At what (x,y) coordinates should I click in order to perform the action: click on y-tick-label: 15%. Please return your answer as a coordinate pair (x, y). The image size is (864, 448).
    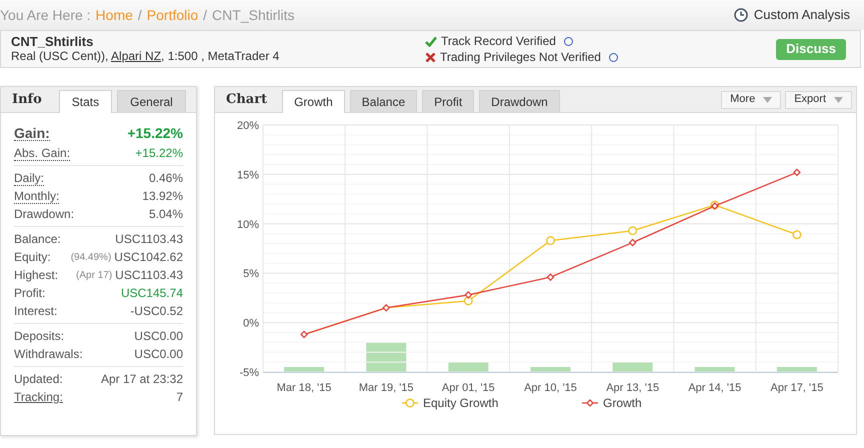
    Looking at the image, I should click on (247, 175).